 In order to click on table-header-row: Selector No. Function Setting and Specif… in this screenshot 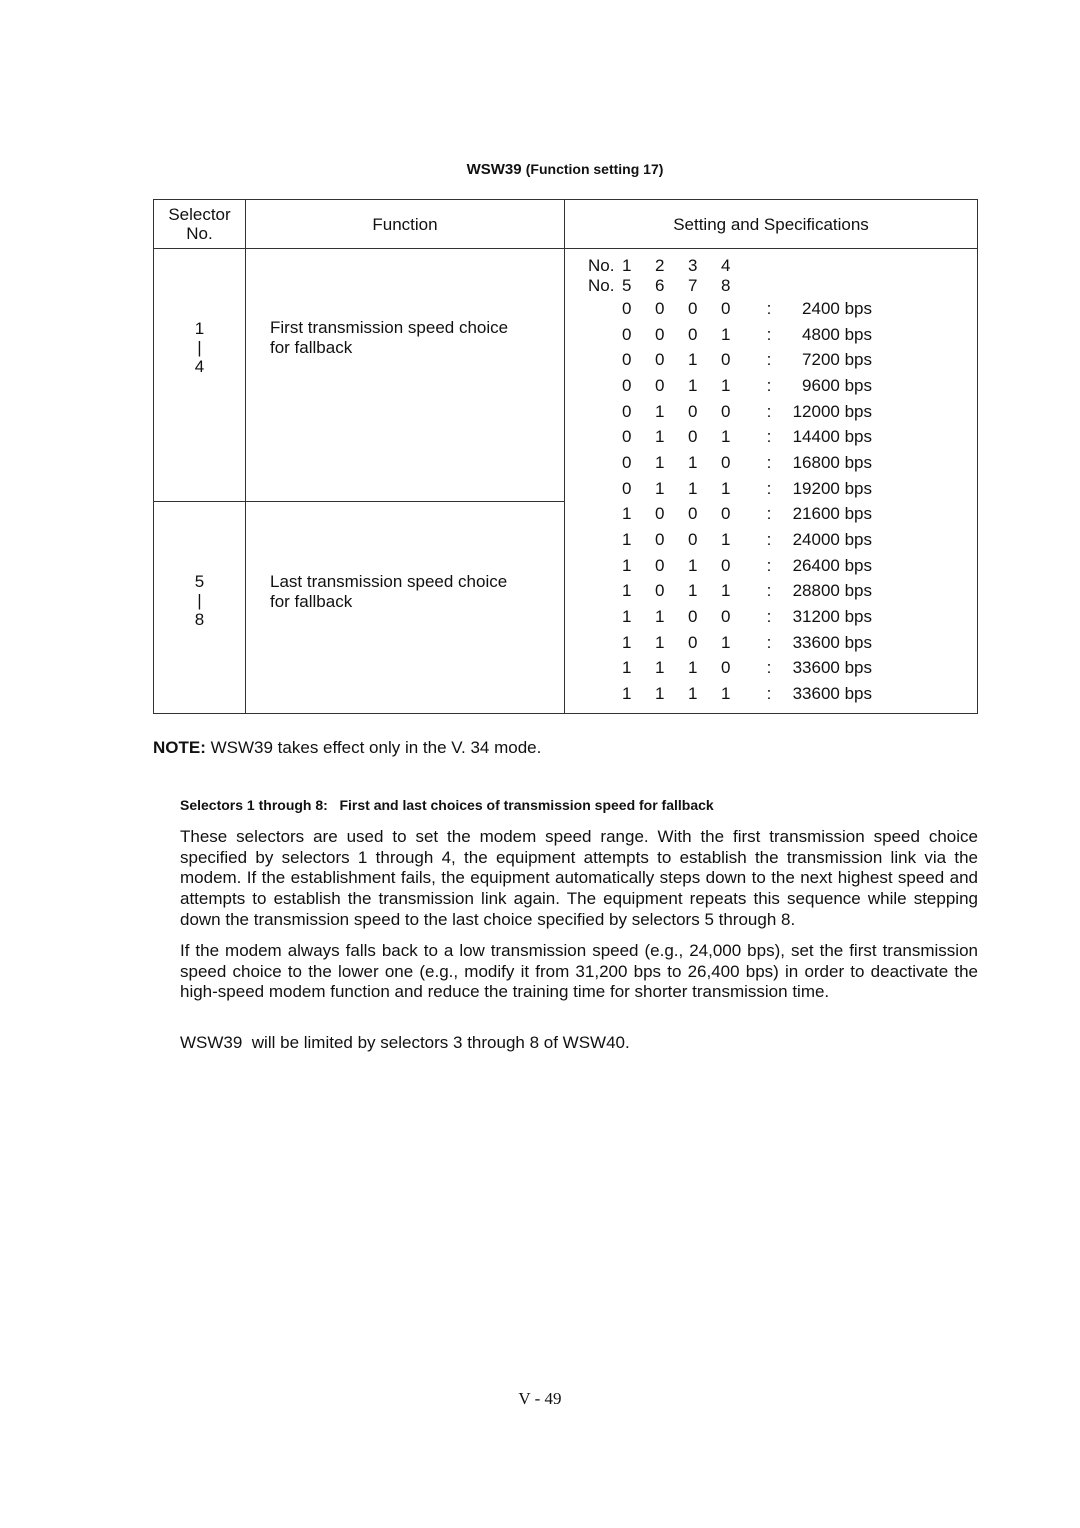, I will do `click(565, 224)`.